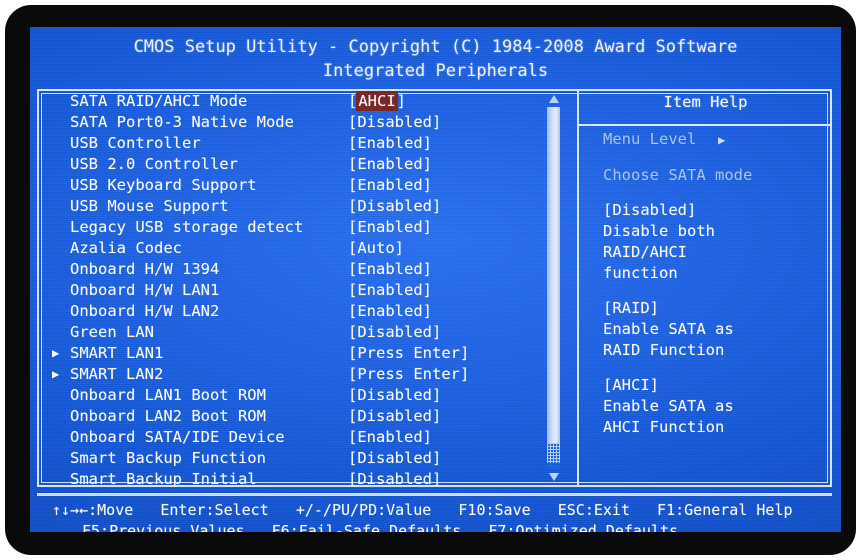  I want to click on setting-row: USB 2.0 Controller [Enabled], so click(320, 164).